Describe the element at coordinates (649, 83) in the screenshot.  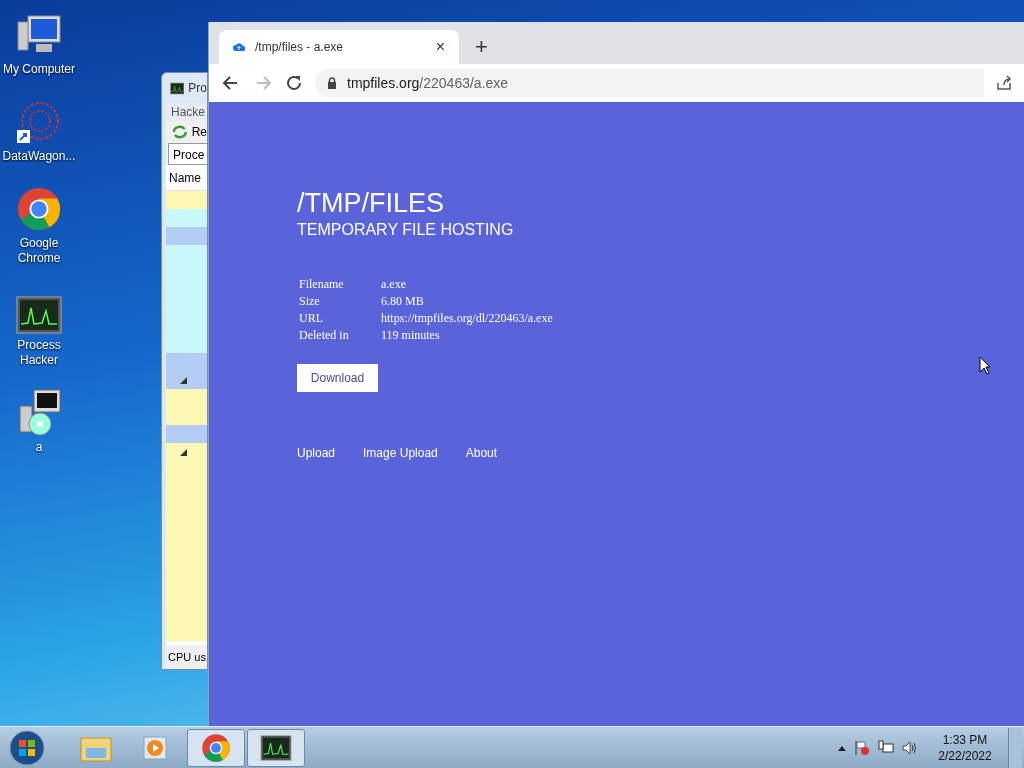
I see `address-bar: tmpfiles.org/220463/a.exe` at that location.